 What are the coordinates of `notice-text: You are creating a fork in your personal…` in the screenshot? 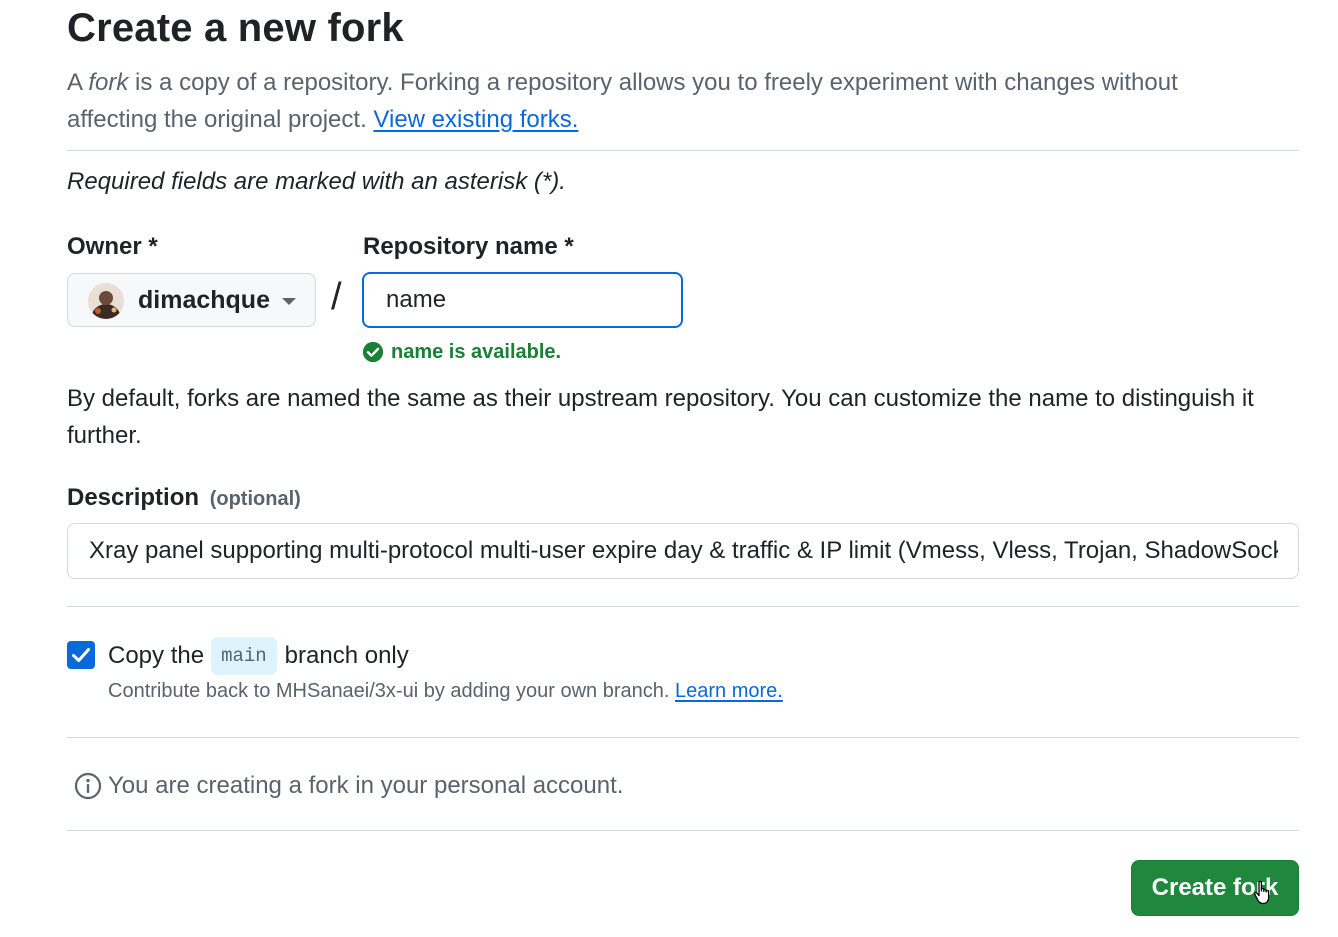 It's located at (366, 785).